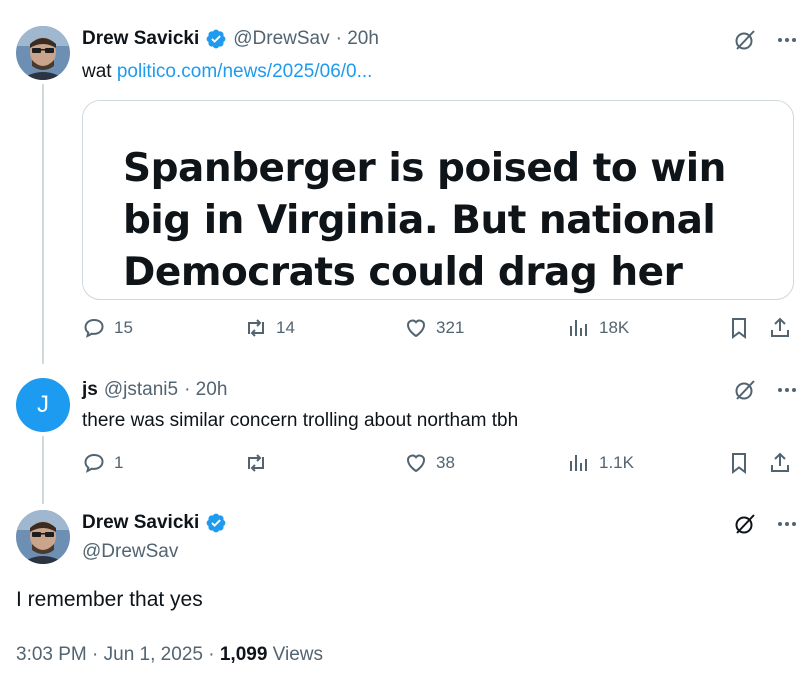 Image resolution: width=811 pixels, height=675 pixels. I want to click on main-tweet-header: Drew Savicki, so click(154, 523).